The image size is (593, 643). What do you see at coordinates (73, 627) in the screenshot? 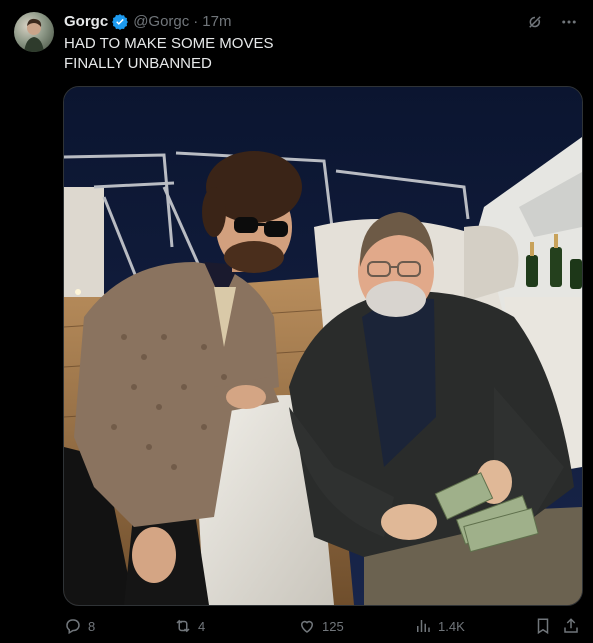
I see `reply-icon` at bounding box center [73, 627].